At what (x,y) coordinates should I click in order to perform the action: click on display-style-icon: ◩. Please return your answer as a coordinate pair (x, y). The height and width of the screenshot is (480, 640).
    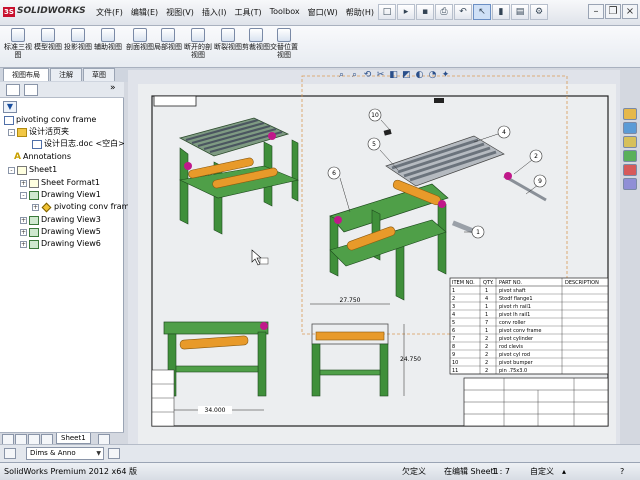
    Looking at the image, I should click on (406, 75).